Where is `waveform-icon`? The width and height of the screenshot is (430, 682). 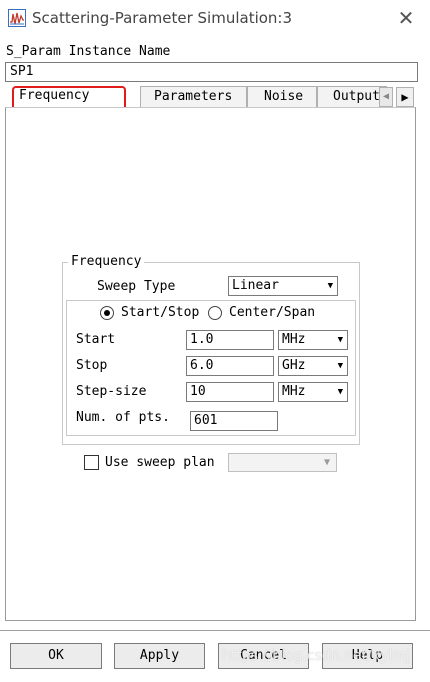
waveform-icon is located at coordinates (17, 18).